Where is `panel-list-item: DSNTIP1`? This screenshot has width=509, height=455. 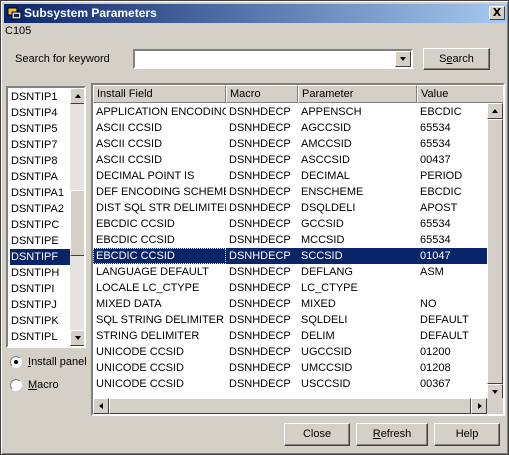 panel-list-item: DSNTIP1 is located at coordinates (41, 97).